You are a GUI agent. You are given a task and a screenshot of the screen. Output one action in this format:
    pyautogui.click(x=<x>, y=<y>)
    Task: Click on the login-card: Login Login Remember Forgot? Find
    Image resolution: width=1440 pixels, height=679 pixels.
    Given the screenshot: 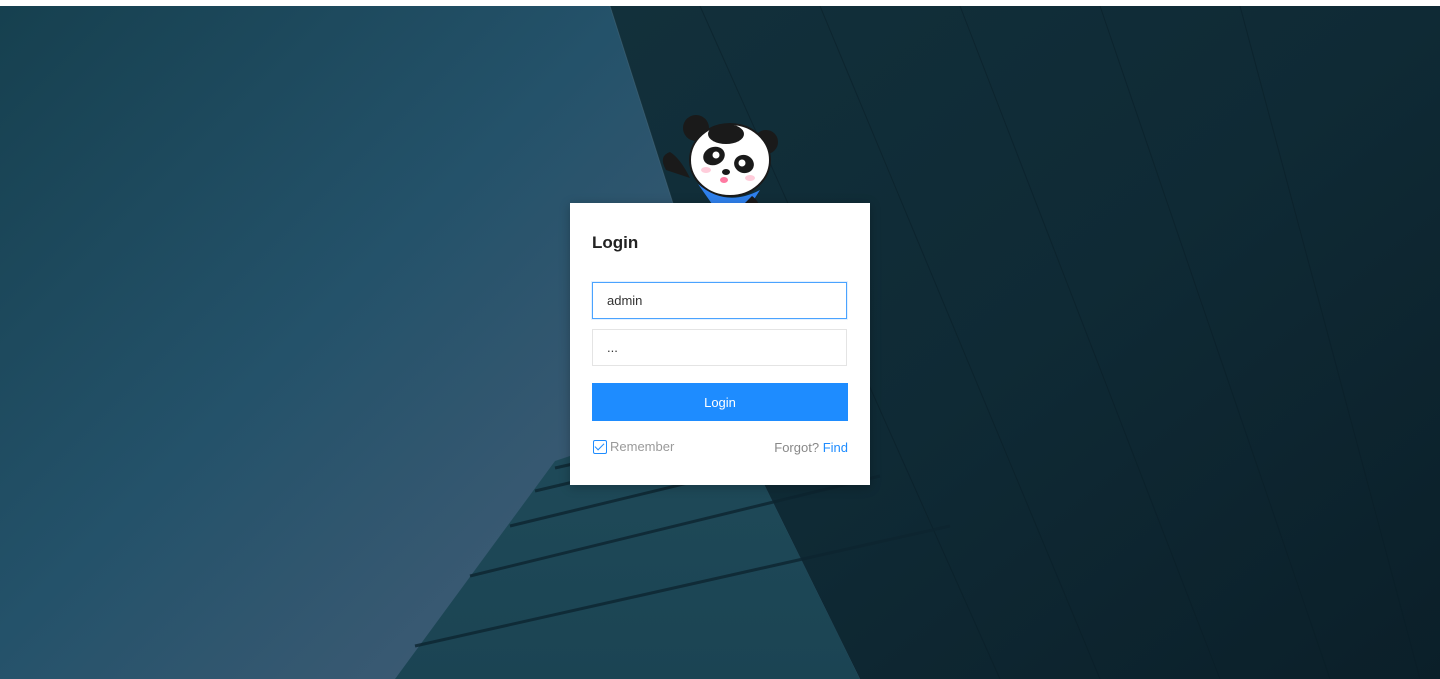 What is the action you would take?
    pyautogui.click(x=720, y=344)
    